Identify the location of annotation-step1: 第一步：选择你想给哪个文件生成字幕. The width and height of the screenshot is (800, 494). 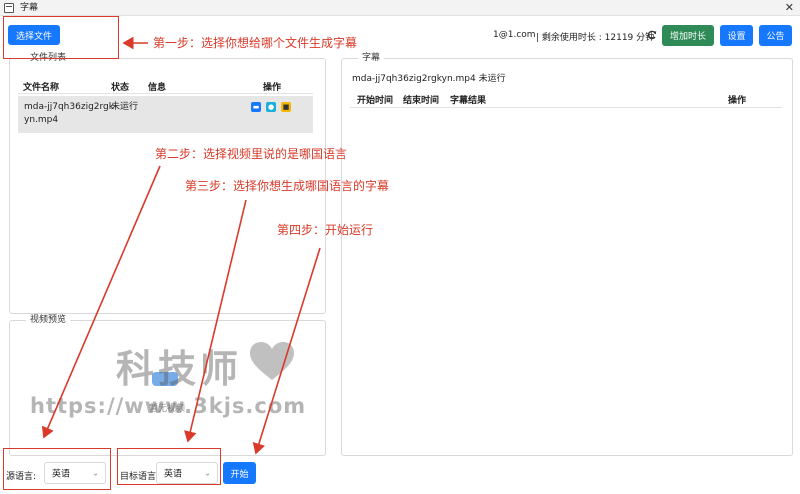
(255, 43).